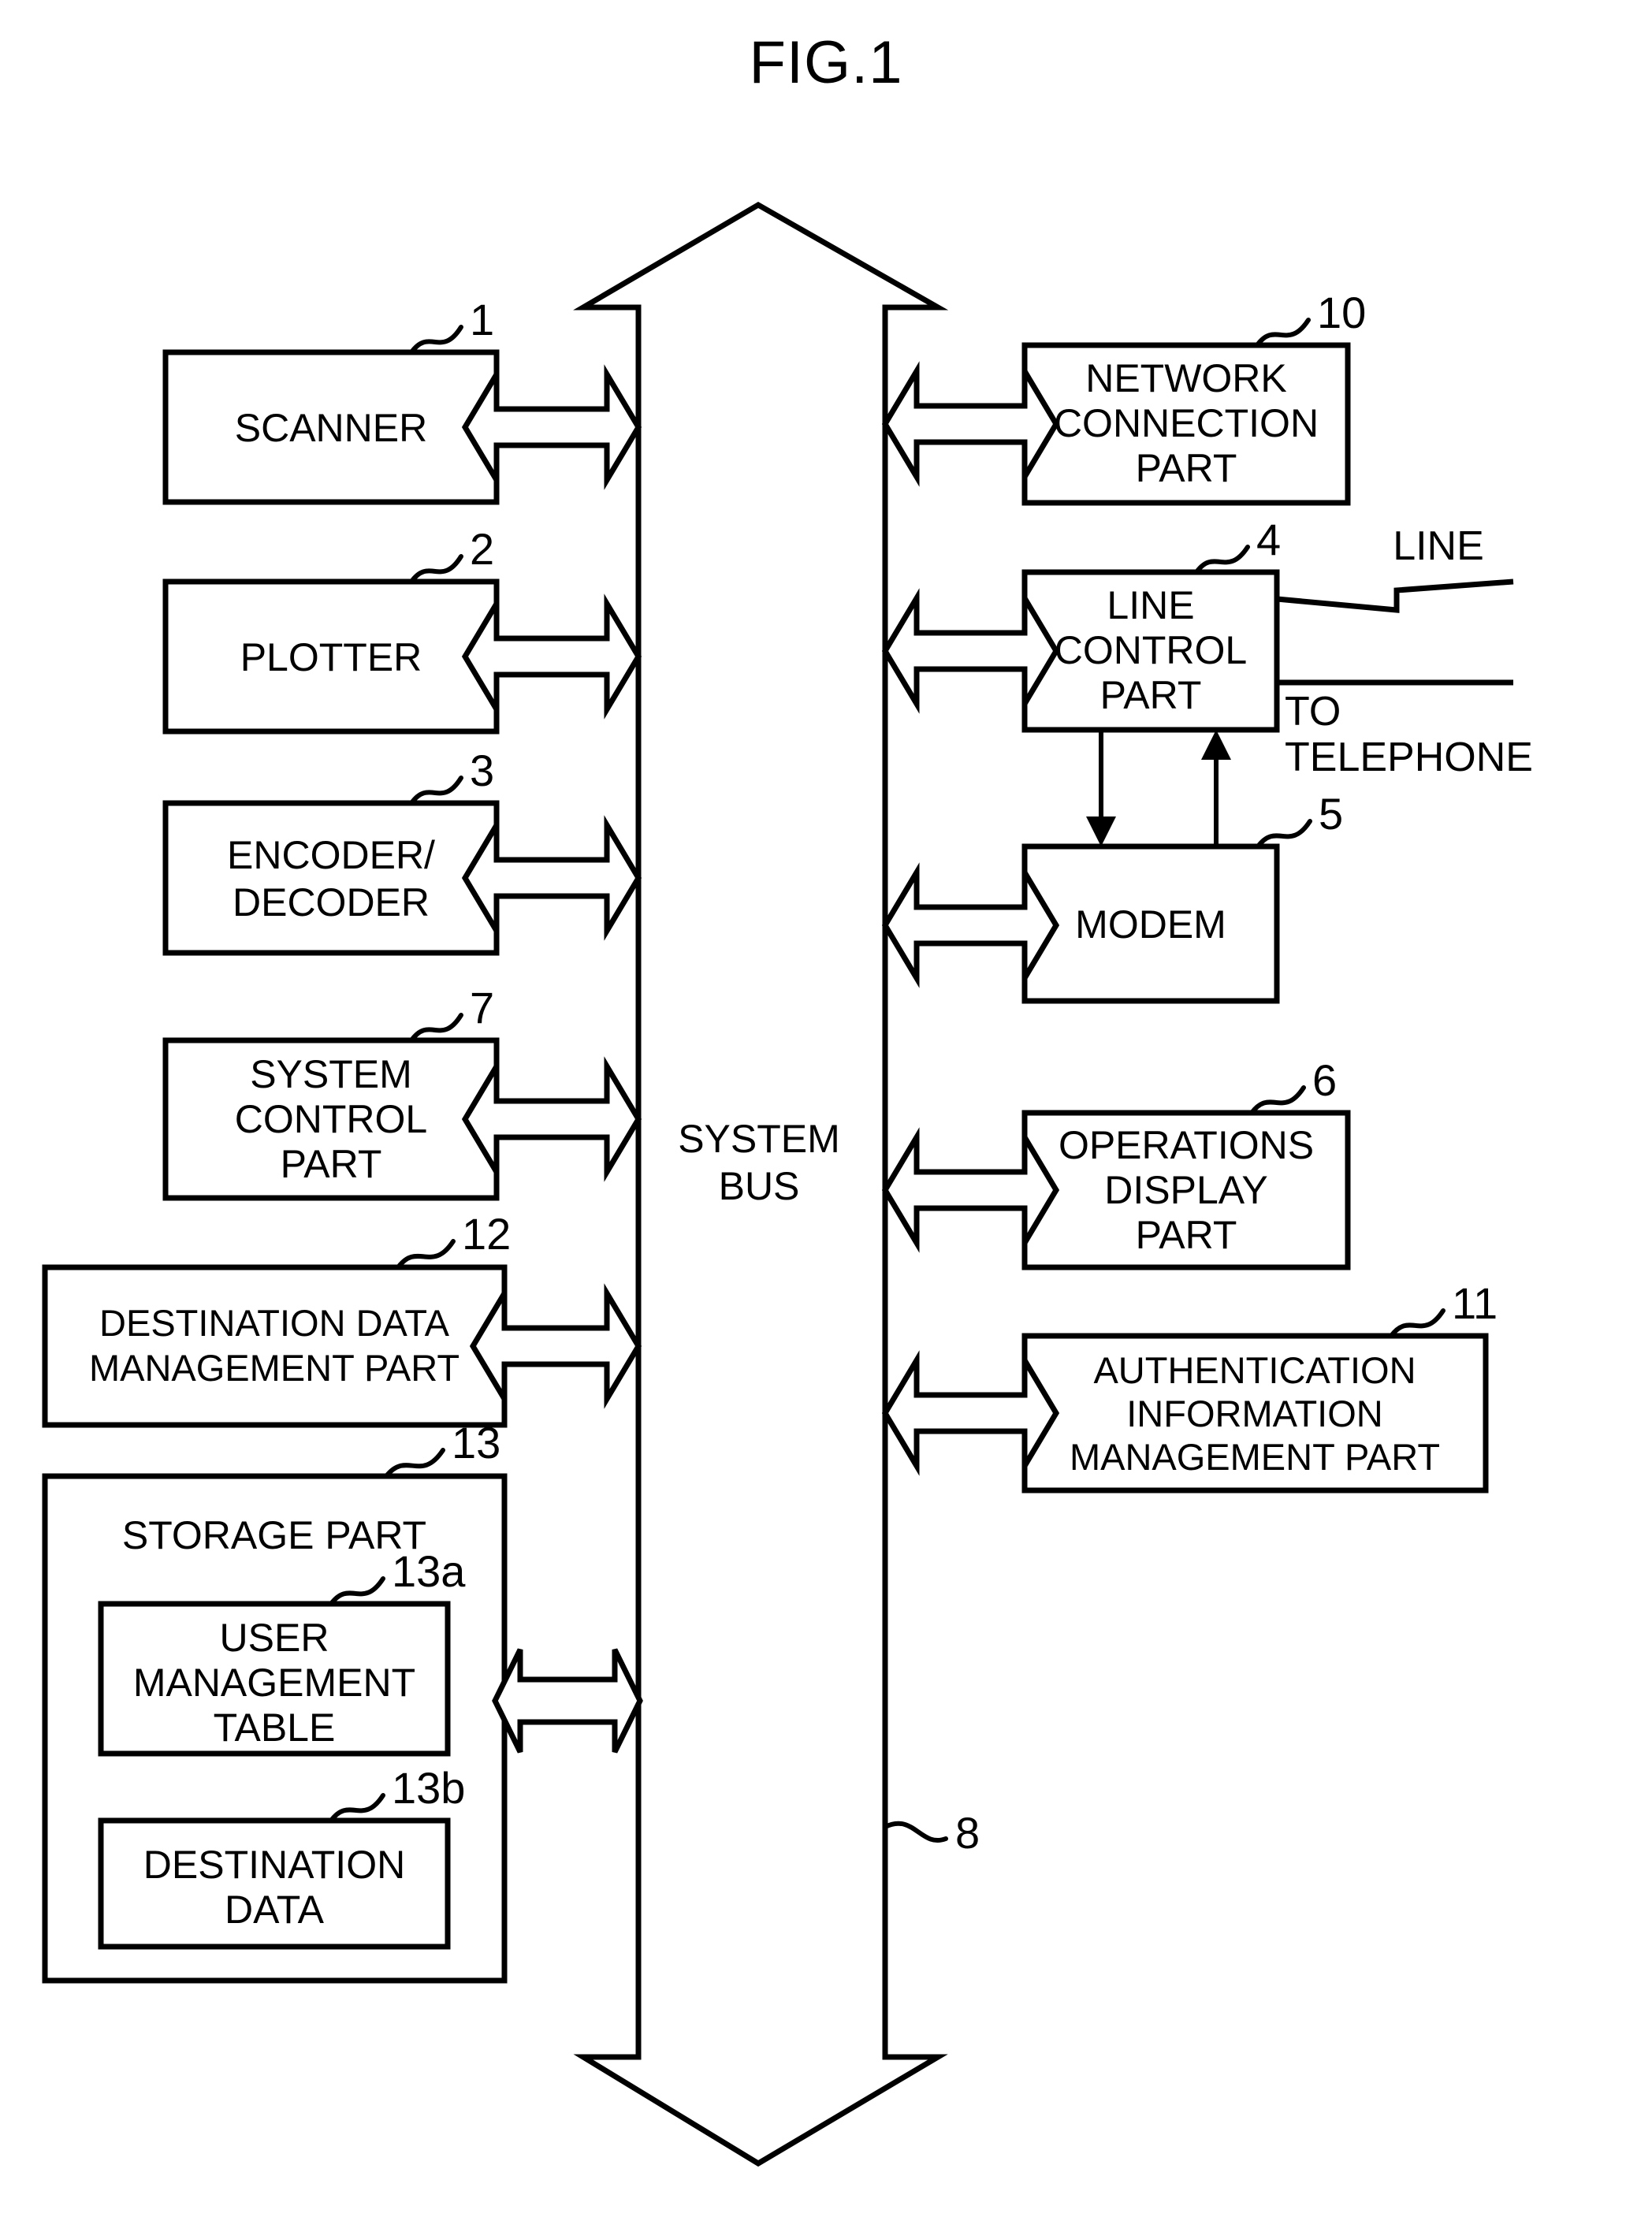 This screenshot has width=1652, height=2217. I want to click on block-encoder-decoder-label-line1: ENCODER/, so click(331, 855).